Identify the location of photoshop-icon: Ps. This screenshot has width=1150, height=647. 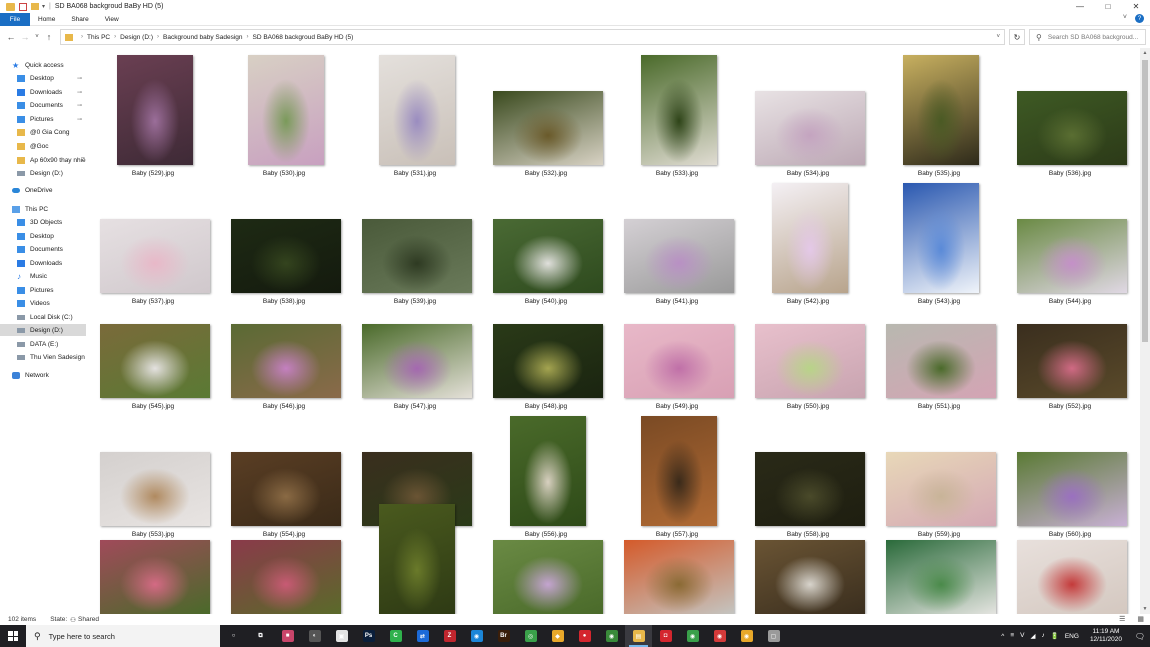
(368, 636).